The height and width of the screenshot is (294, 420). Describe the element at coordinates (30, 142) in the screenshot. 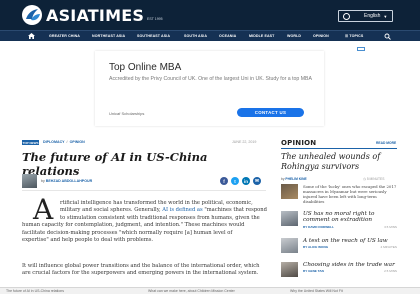

I see `top-news-badge: TOP NEWS` at that location.